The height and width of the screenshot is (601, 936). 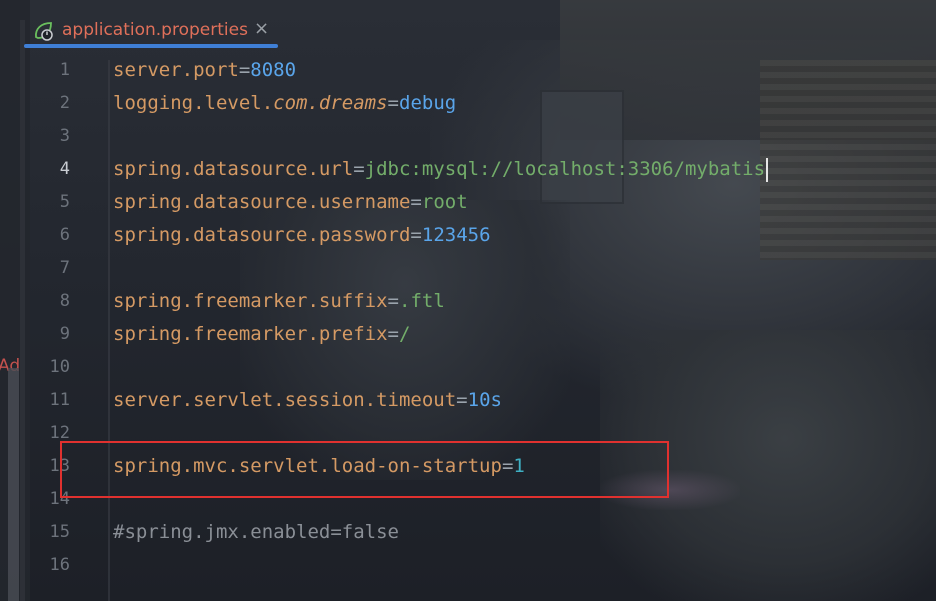 I want to click on line-number: 4, so click(x=64, y=169).